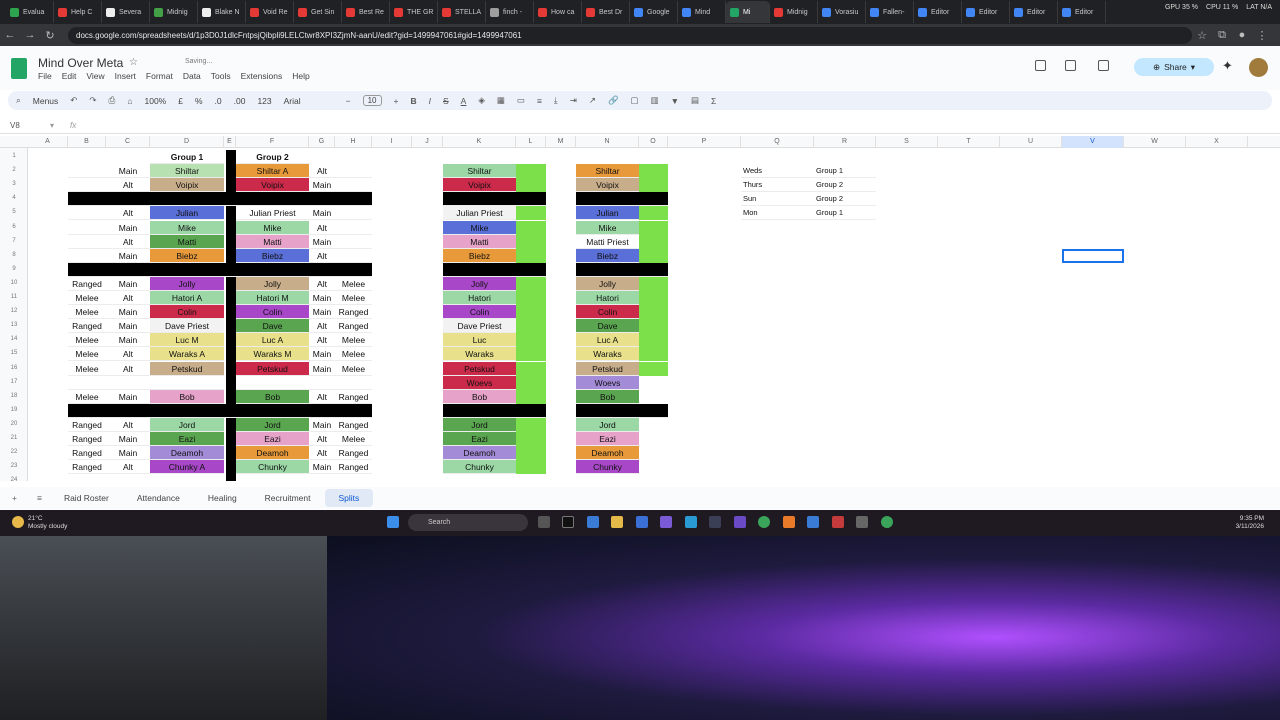 This screenshot has height=720, width=1280. Describe the element at coordinates (14, 311) in the screenshot. I see `row-header: 12` at that location.